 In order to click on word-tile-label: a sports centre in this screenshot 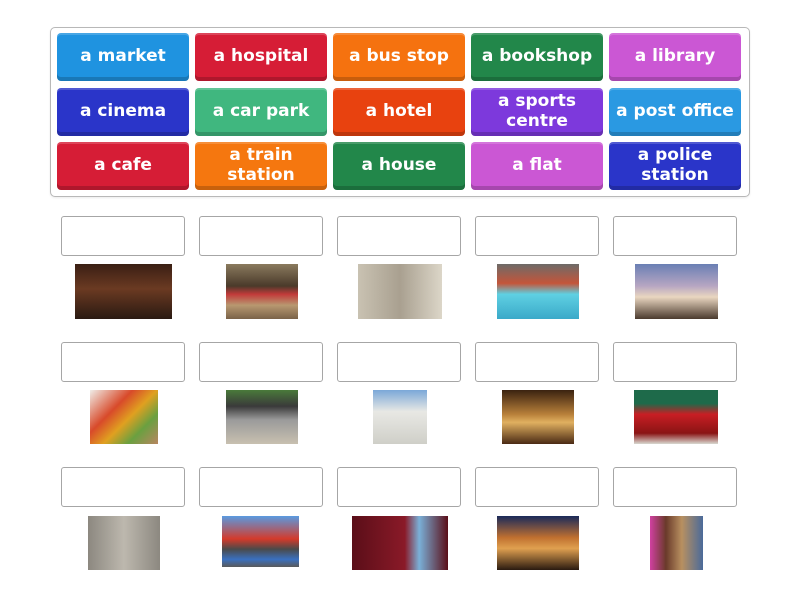, I will do `click(537, 111)`.